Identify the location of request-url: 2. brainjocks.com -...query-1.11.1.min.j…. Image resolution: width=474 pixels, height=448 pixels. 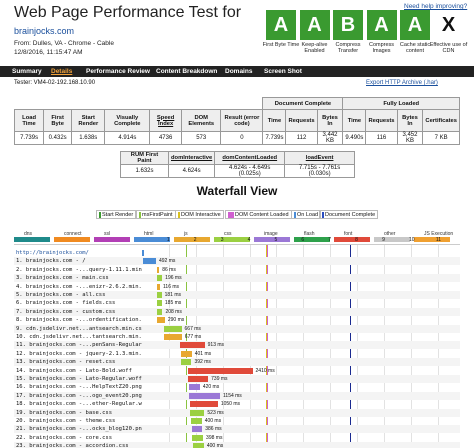
(79, 270).